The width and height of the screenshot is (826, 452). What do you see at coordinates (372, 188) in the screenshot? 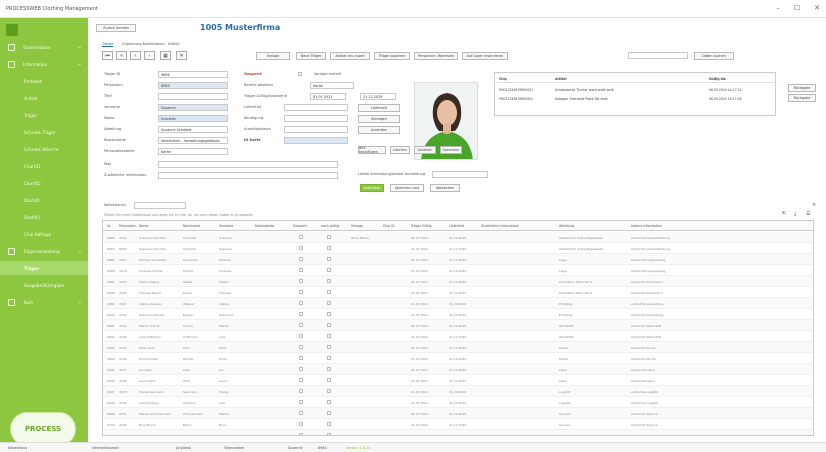
I see `save-button: Speichern` at bounding box center [372, 188].